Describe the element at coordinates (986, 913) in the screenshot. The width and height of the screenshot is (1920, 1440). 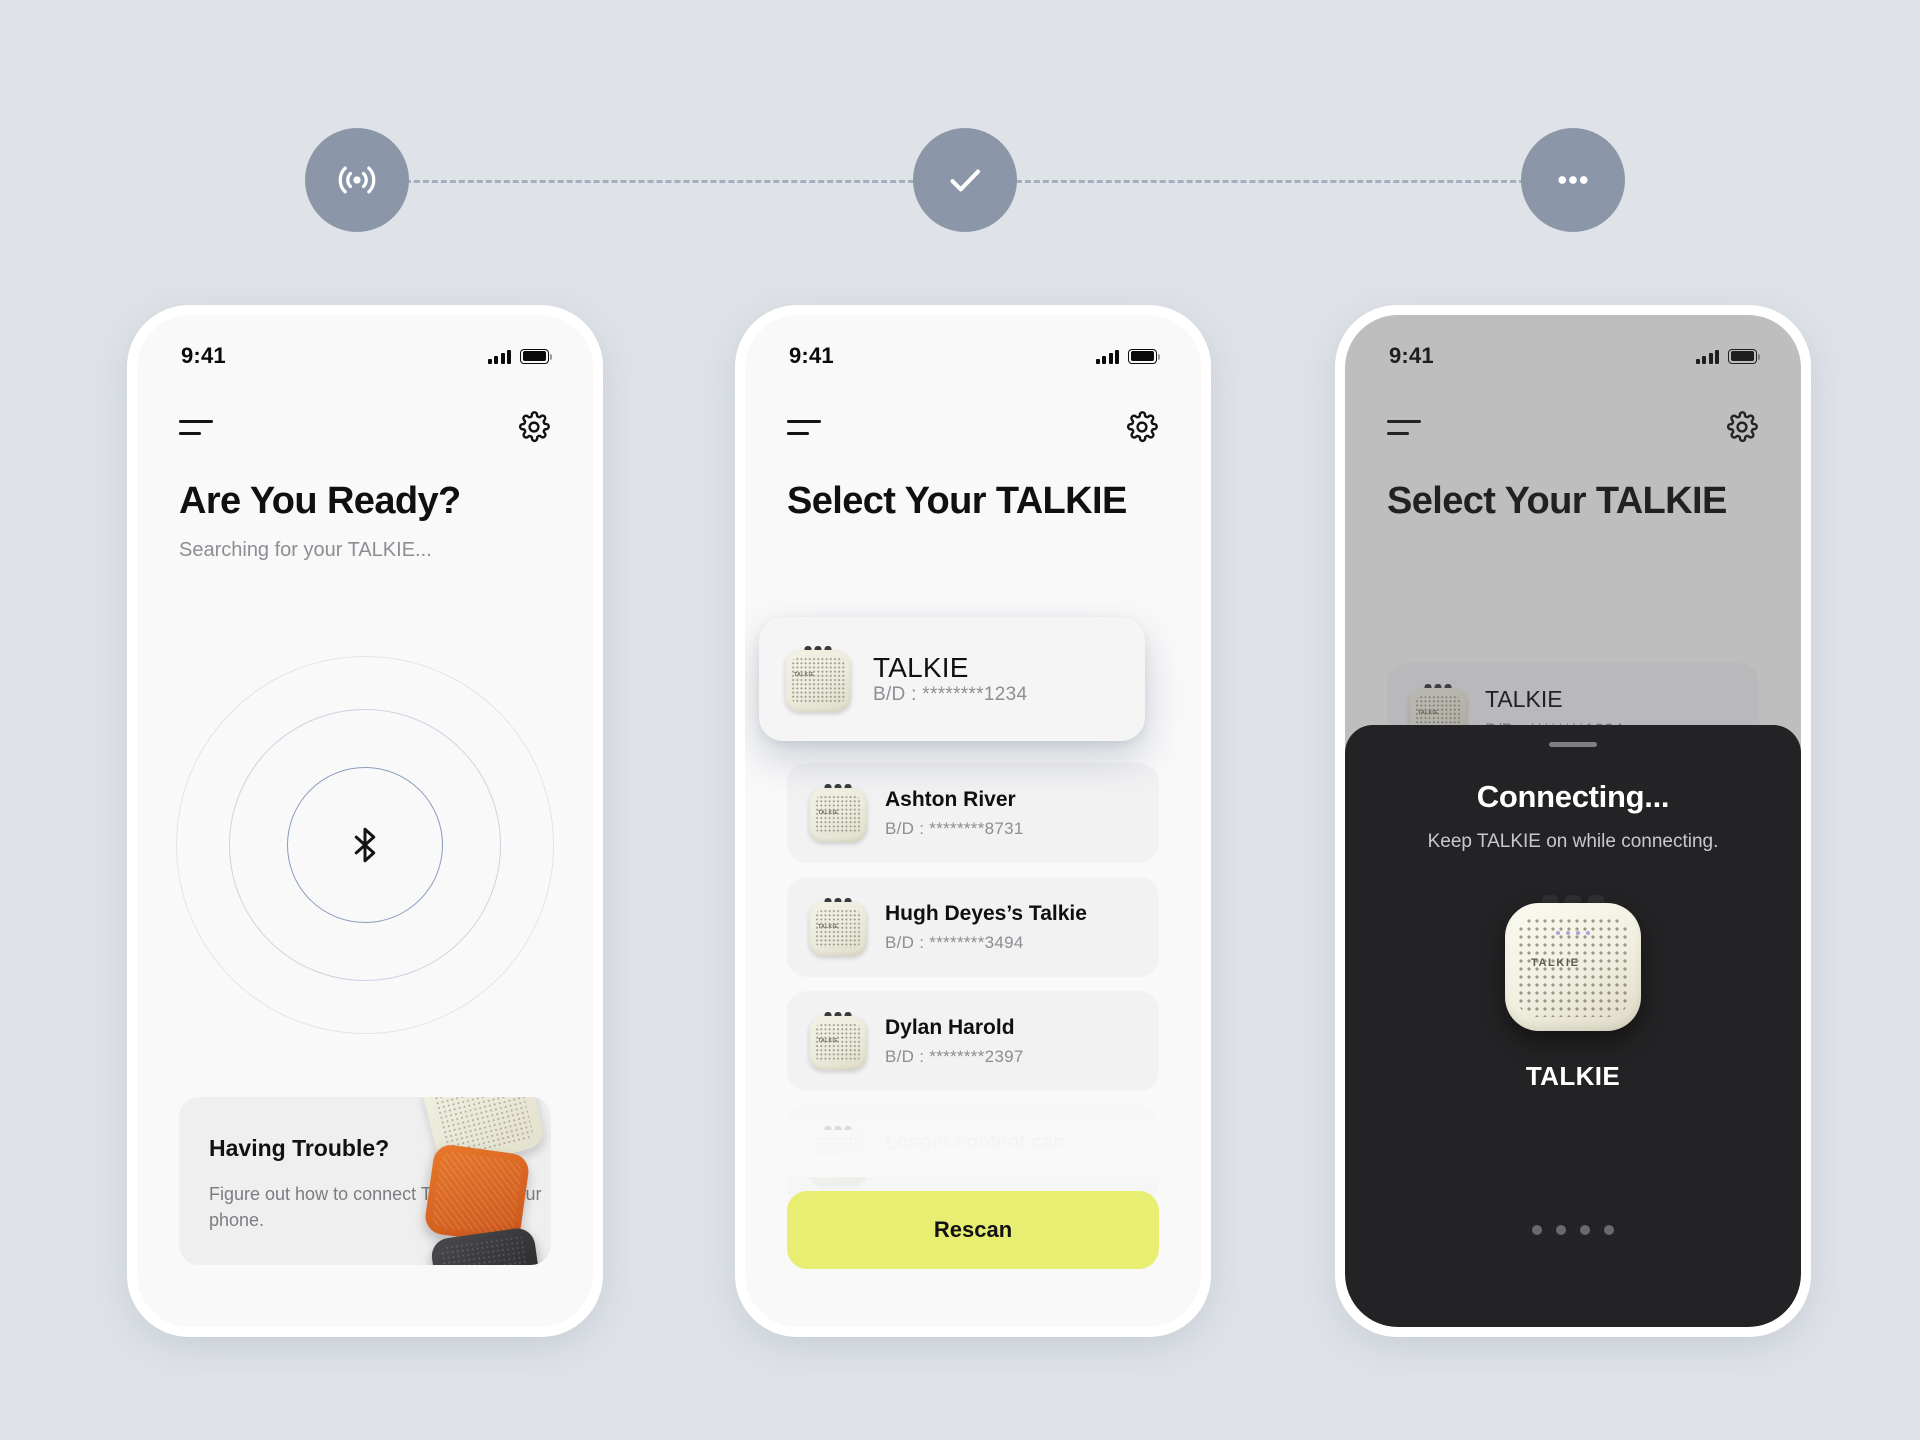
I see `device-name: Hugh Deyes’s Talkie` at that location.